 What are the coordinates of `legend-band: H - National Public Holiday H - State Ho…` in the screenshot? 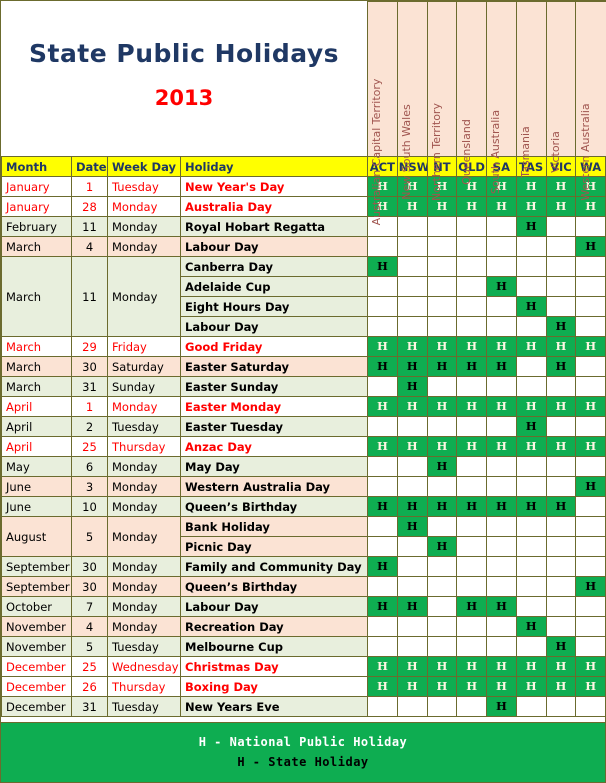 It's located at (303, 752).